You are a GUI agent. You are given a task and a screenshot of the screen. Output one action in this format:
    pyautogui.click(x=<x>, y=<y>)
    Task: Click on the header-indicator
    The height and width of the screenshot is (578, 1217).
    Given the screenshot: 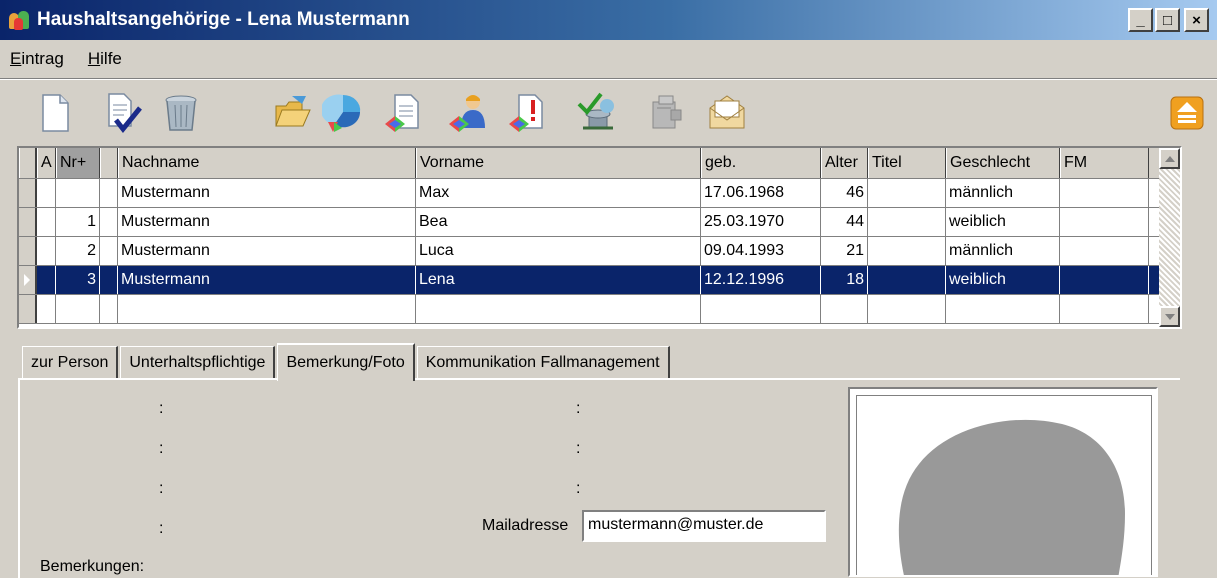 What is the action you would take?
    pyautogui.click(x=28, y=163)
    